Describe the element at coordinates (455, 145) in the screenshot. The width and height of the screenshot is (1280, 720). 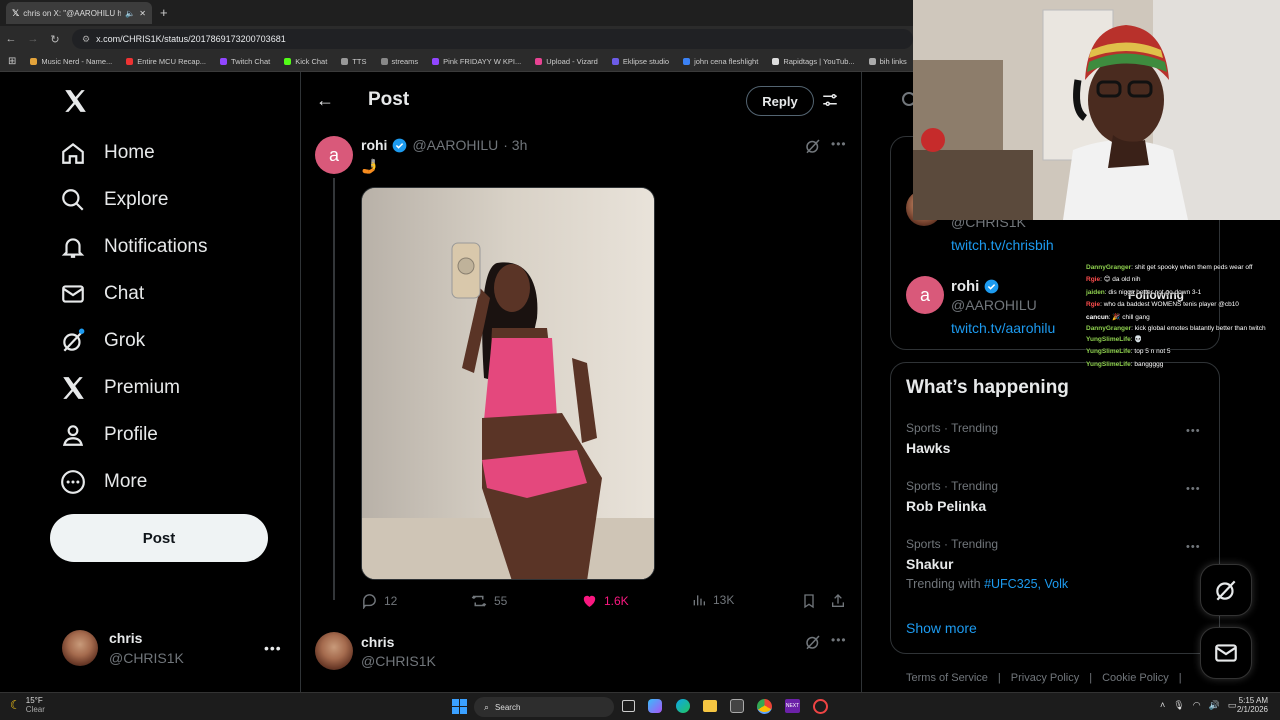
I see `author-handle: @AAROHILU` at that location.